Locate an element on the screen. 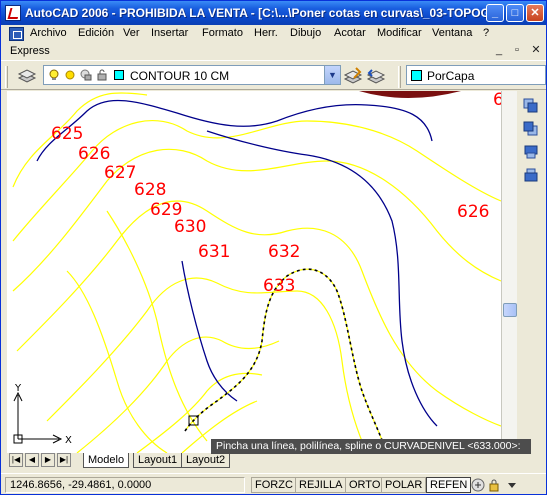 This screenshot has height=495, width=547. menu-help: ? is located at coordinates (486, 33).